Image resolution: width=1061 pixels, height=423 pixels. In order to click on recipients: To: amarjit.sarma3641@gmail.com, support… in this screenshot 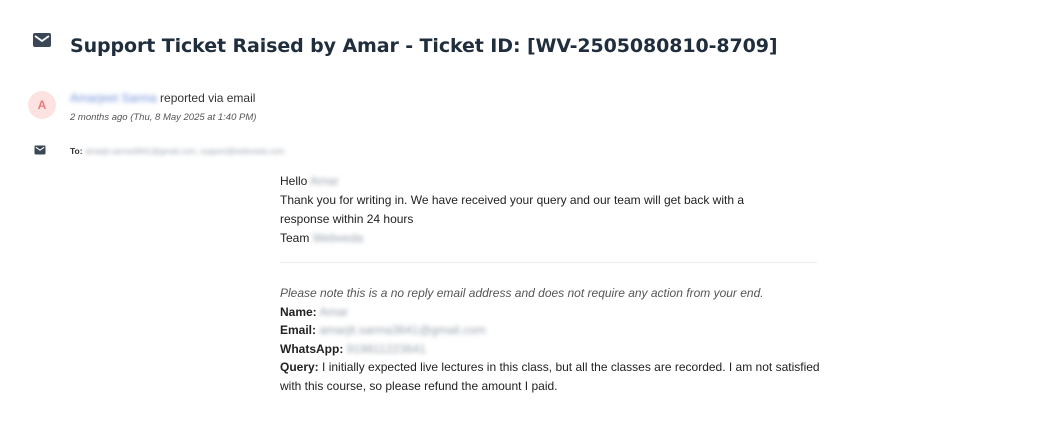, I will do `click(177, 151)`.